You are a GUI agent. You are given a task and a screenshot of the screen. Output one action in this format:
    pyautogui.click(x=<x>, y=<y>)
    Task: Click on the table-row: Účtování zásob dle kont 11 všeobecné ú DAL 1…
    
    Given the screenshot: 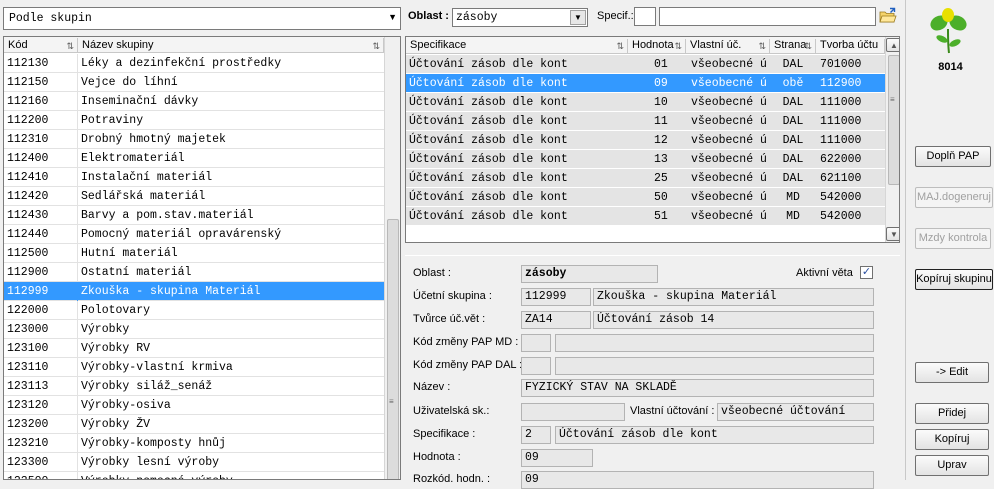 What is the action you would take?
    pyautogui.click(x=645, y=121)
    